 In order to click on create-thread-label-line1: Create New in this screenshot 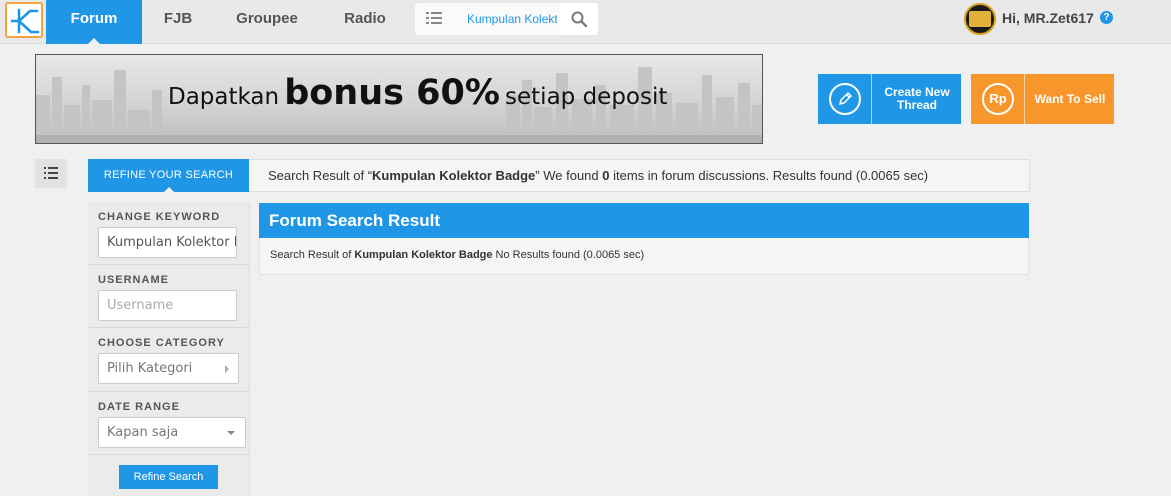, I will do `click(917, 92)`.